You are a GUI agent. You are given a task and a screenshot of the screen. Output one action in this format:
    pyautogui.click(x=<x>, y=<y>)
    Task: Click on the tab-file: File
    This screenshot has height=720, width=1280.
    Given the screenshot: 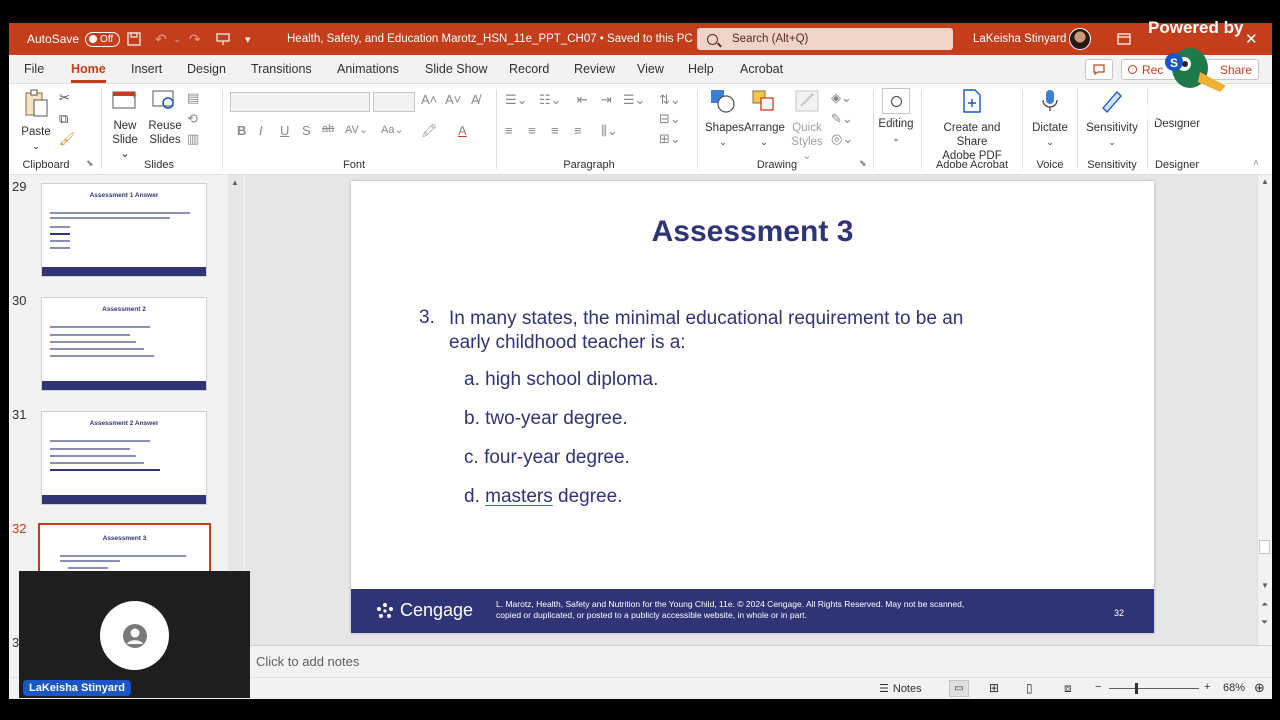 What is the action you would take?
    pyautogui.click(x=34, y=69)
    